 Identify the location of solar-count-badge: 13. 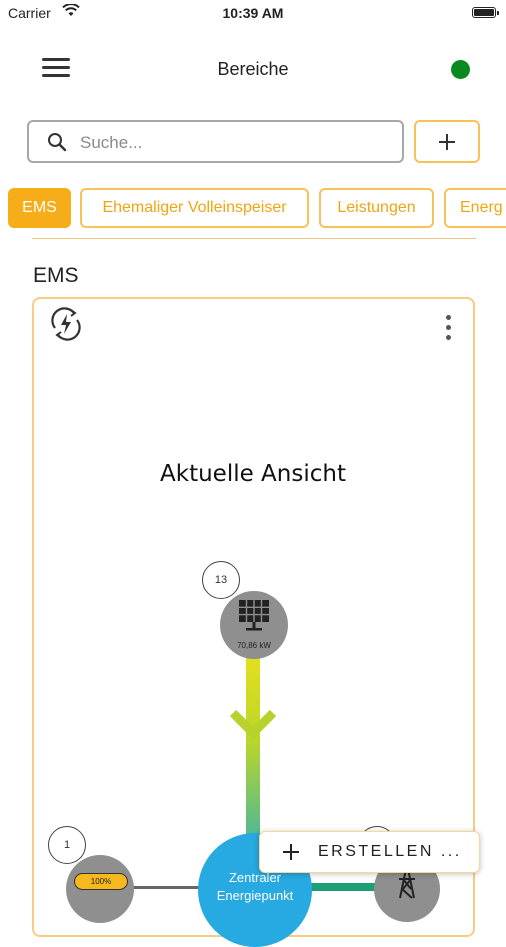
(221, 580).